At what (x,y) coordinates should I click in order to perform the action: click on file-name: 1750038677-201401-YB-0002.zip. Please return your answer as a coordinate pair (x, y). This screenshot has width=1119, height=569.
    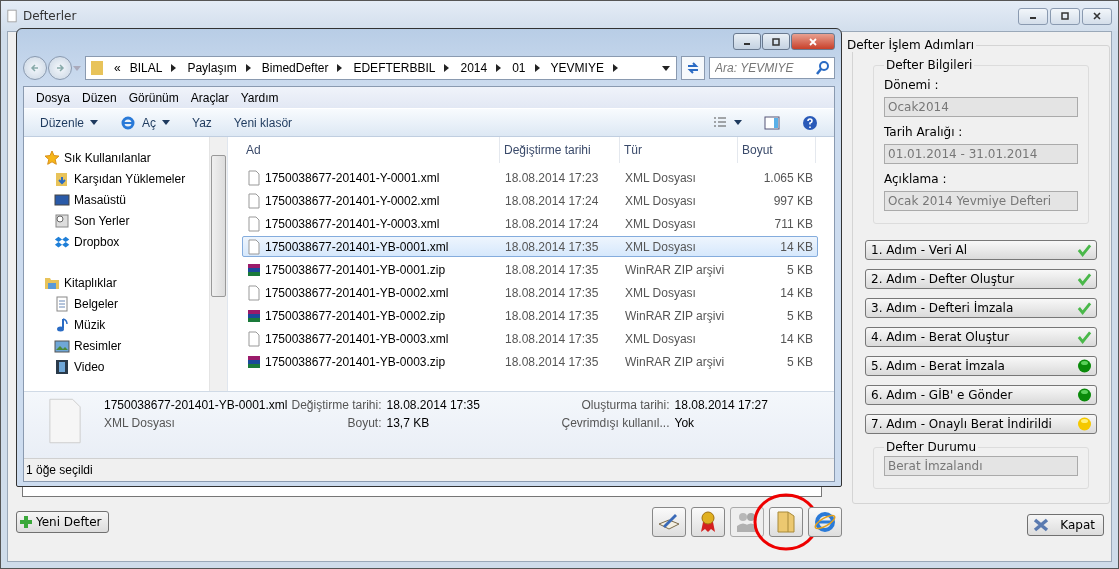
    Looking at the image, I should click on (355, 315).